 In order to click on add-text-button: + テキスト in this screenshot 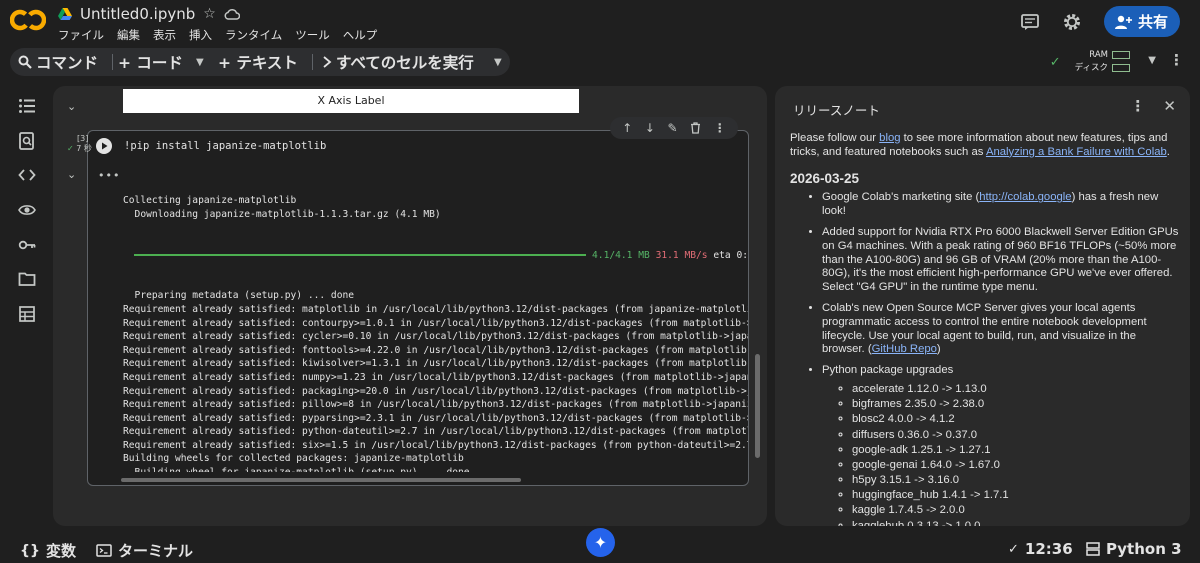, I will do `click(258, 62)`.